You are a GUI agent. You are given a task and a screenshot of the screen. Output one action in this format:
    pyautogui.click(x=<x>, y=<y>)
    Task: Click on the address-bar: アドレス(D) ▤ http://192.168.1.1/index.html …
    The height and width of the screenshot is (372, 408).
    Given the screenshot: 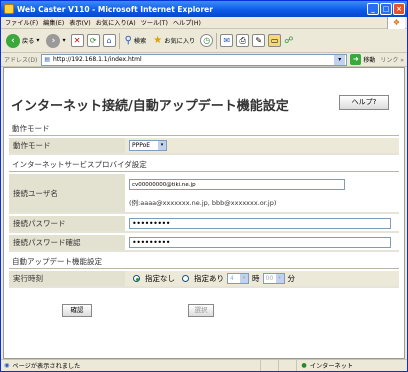 What is the action you would take?
    pyautogui.click(x=204, y=60)
    